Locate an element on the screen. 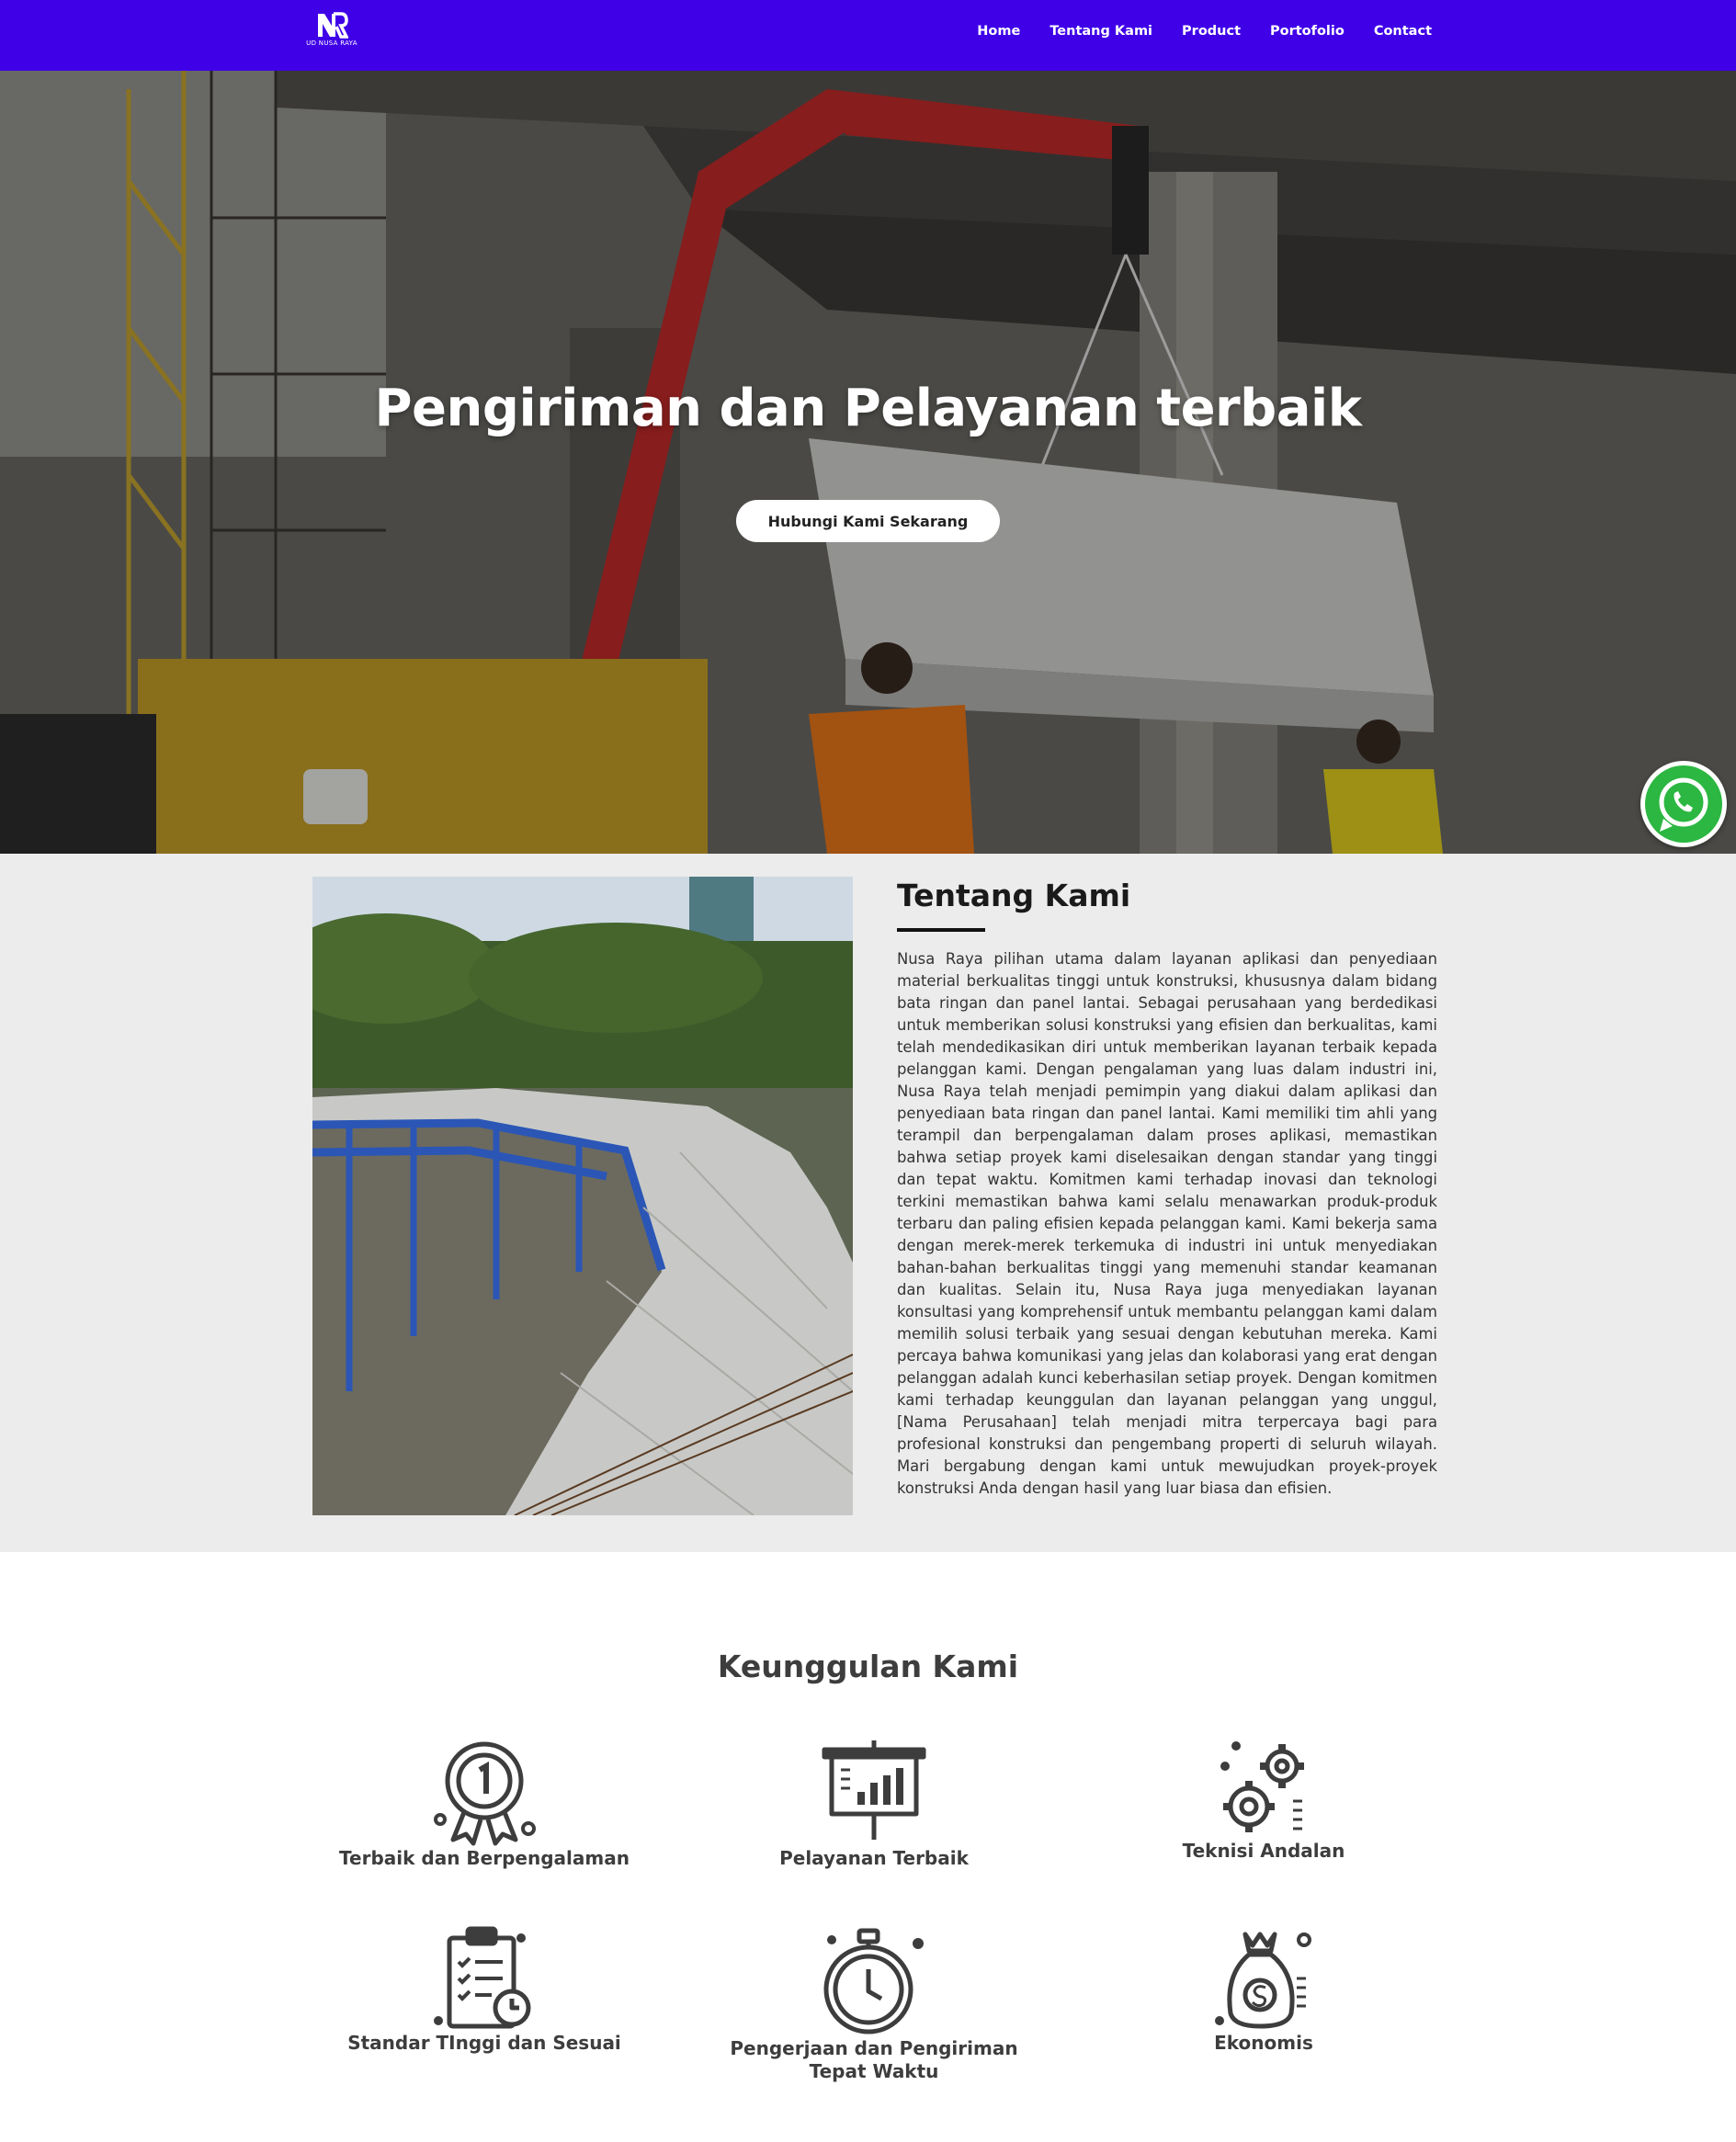  about-title-underline is located at coordinates (941, 930).